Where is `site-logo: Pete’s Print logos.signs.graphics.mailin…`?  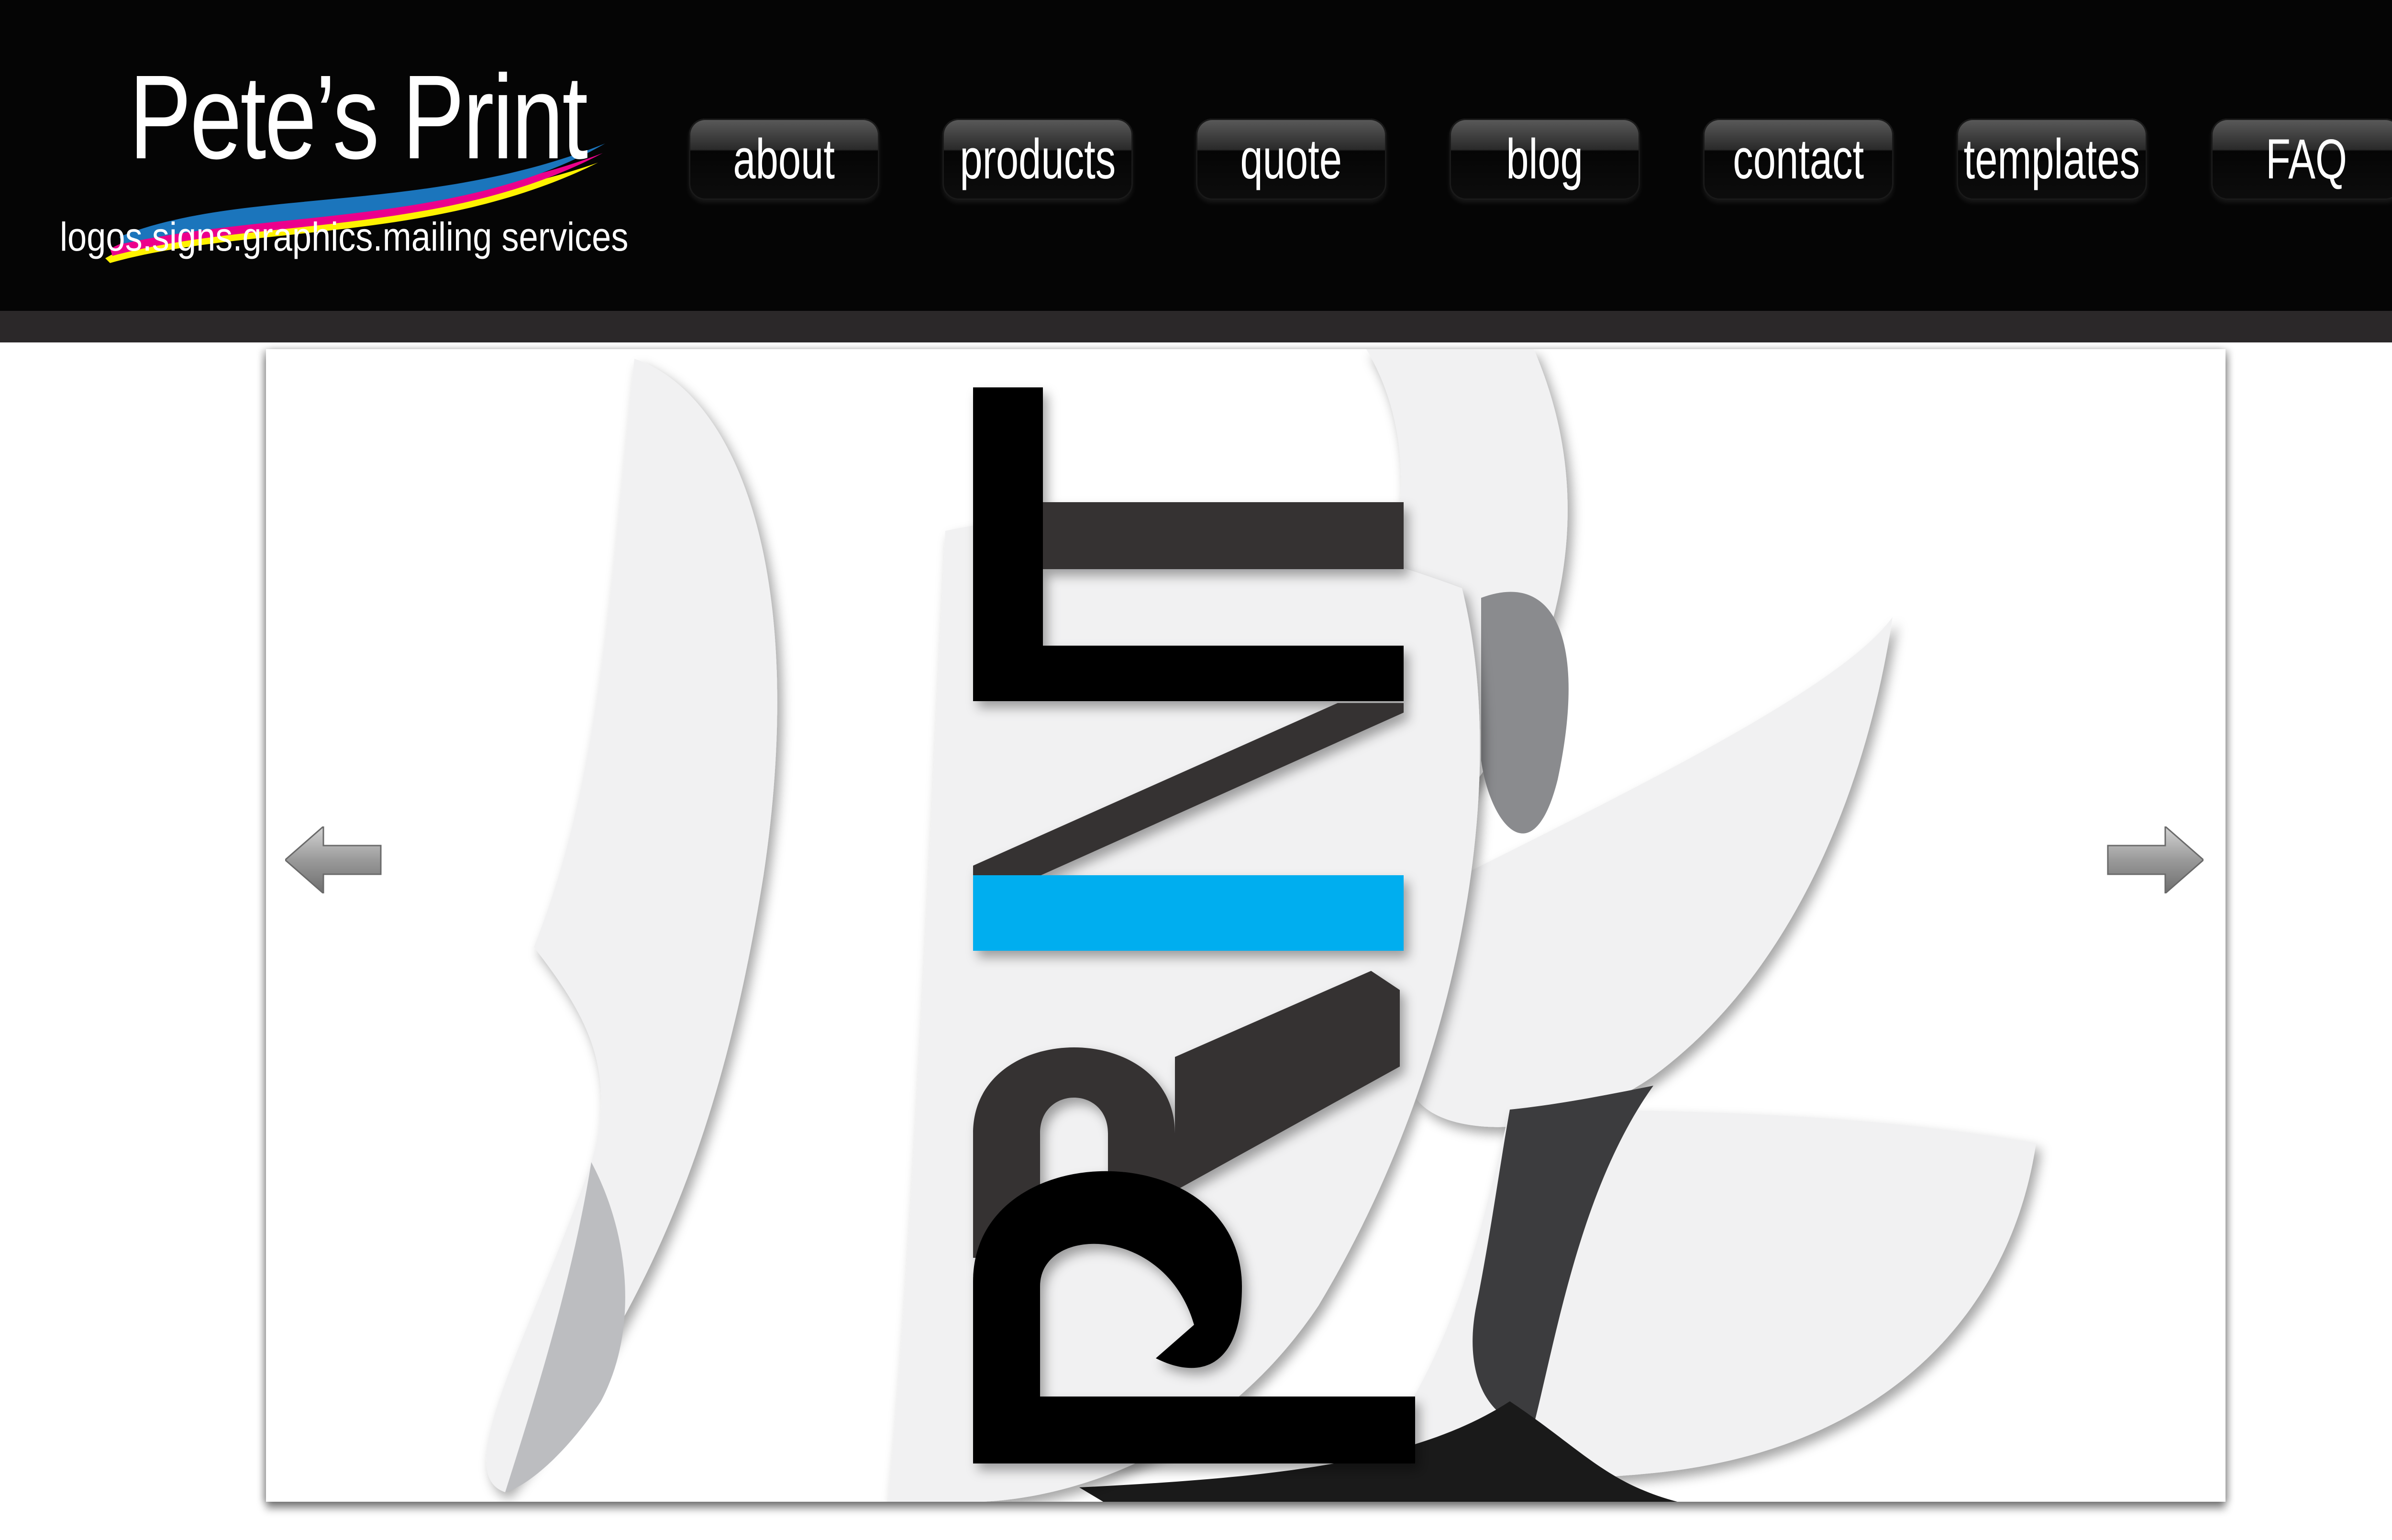
site-logo: Pete’s Print logos.signs.graphics.mailin… is located at coordinates (341, 161).